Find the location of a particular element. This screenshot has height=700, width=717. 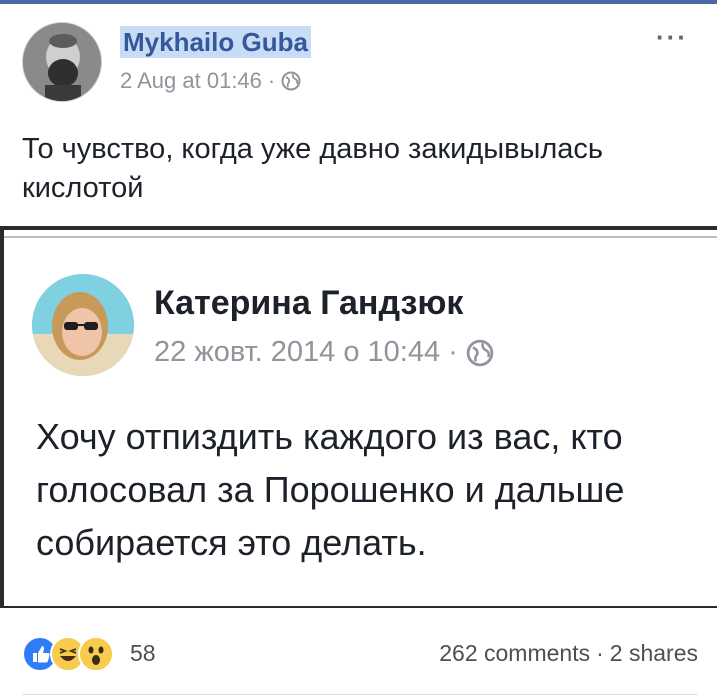

post-header: Mykhailo Guba 2 Aug at 01:46 · ··· is located at coordinates (362, 64).